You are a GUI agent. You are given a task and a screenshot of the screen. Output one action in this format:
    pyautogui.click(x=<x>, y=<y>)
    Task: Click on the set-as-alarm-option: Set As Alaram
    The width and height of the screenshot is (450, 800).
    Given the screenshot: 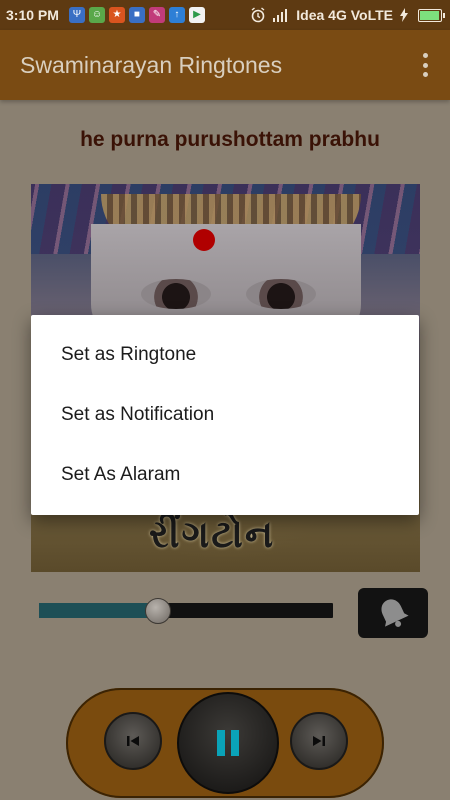 What is the action you would take?
    pyautogui.click(x=225, y=475)
    